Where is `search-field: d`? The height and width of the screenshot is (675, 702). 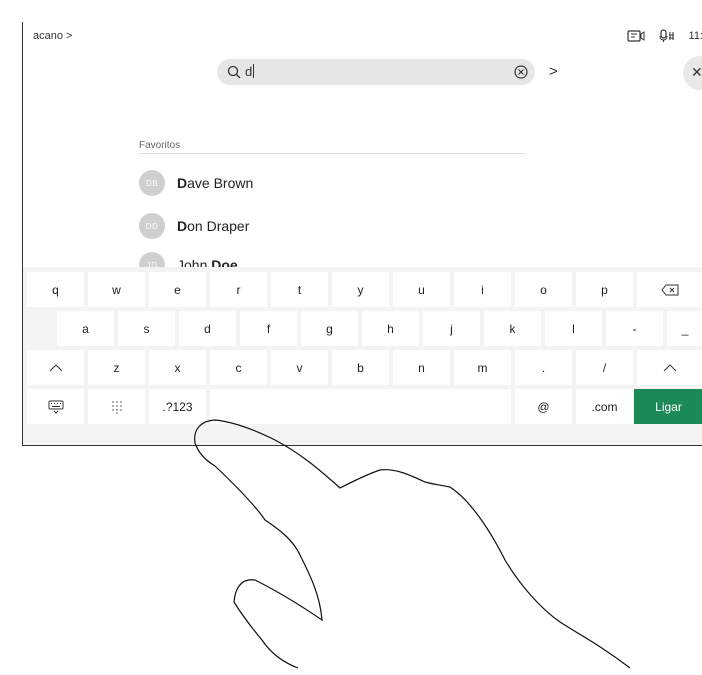
search-field: d is located at coordinates (376, 72).